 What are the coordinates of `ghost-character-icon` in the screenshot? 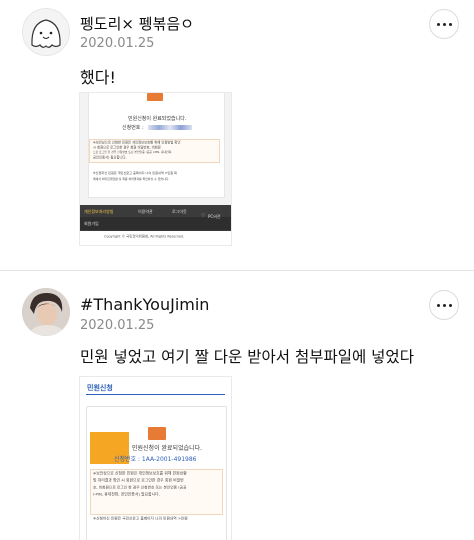 It's located at (46, 33).